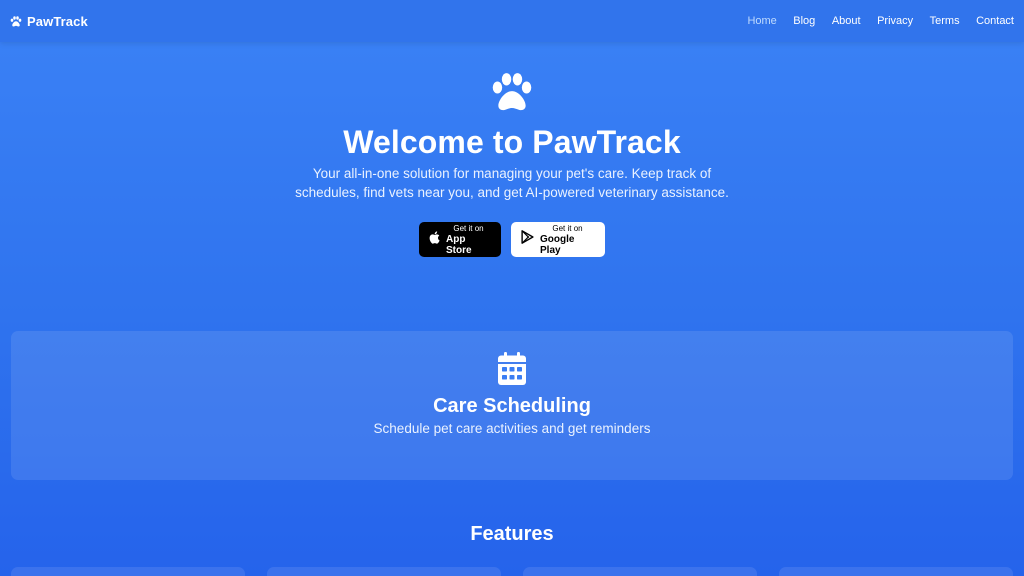 This screenshot has width=1024, height=576. Describe the element at coordinates (567, 228) in the screenshot. I see `google-play-small: Get it on` at that location.